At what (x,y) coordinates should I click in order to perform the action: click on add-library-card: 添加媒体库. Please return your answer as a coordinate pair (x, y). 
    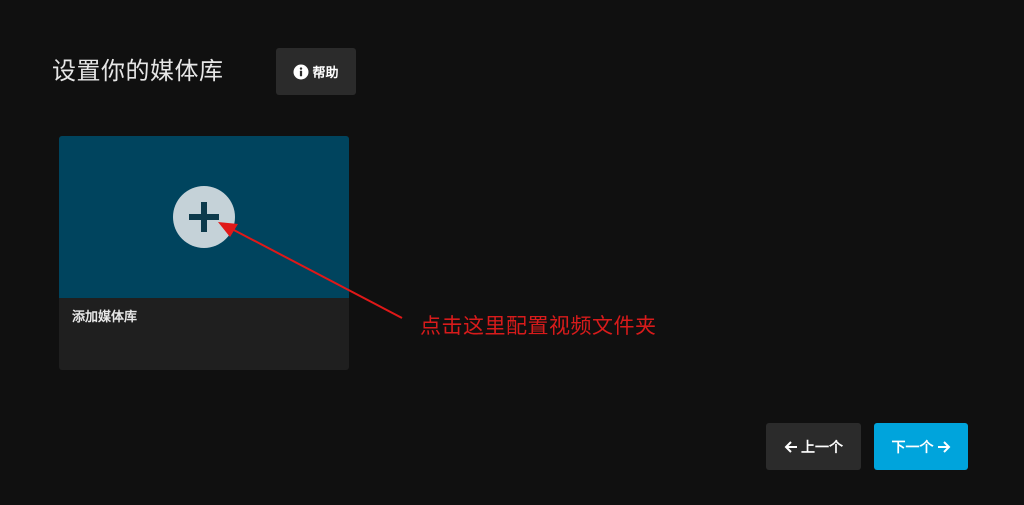
    Looking at the image, I should click on (204, 253).